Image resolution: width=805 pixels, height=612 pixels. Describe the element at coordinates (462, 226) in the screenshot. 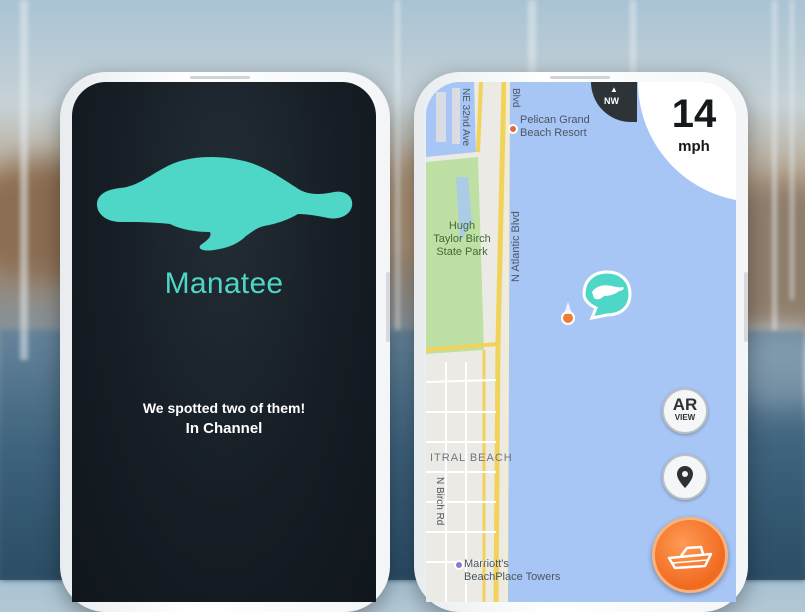

I see `park-label-line: Hugh` at that location.